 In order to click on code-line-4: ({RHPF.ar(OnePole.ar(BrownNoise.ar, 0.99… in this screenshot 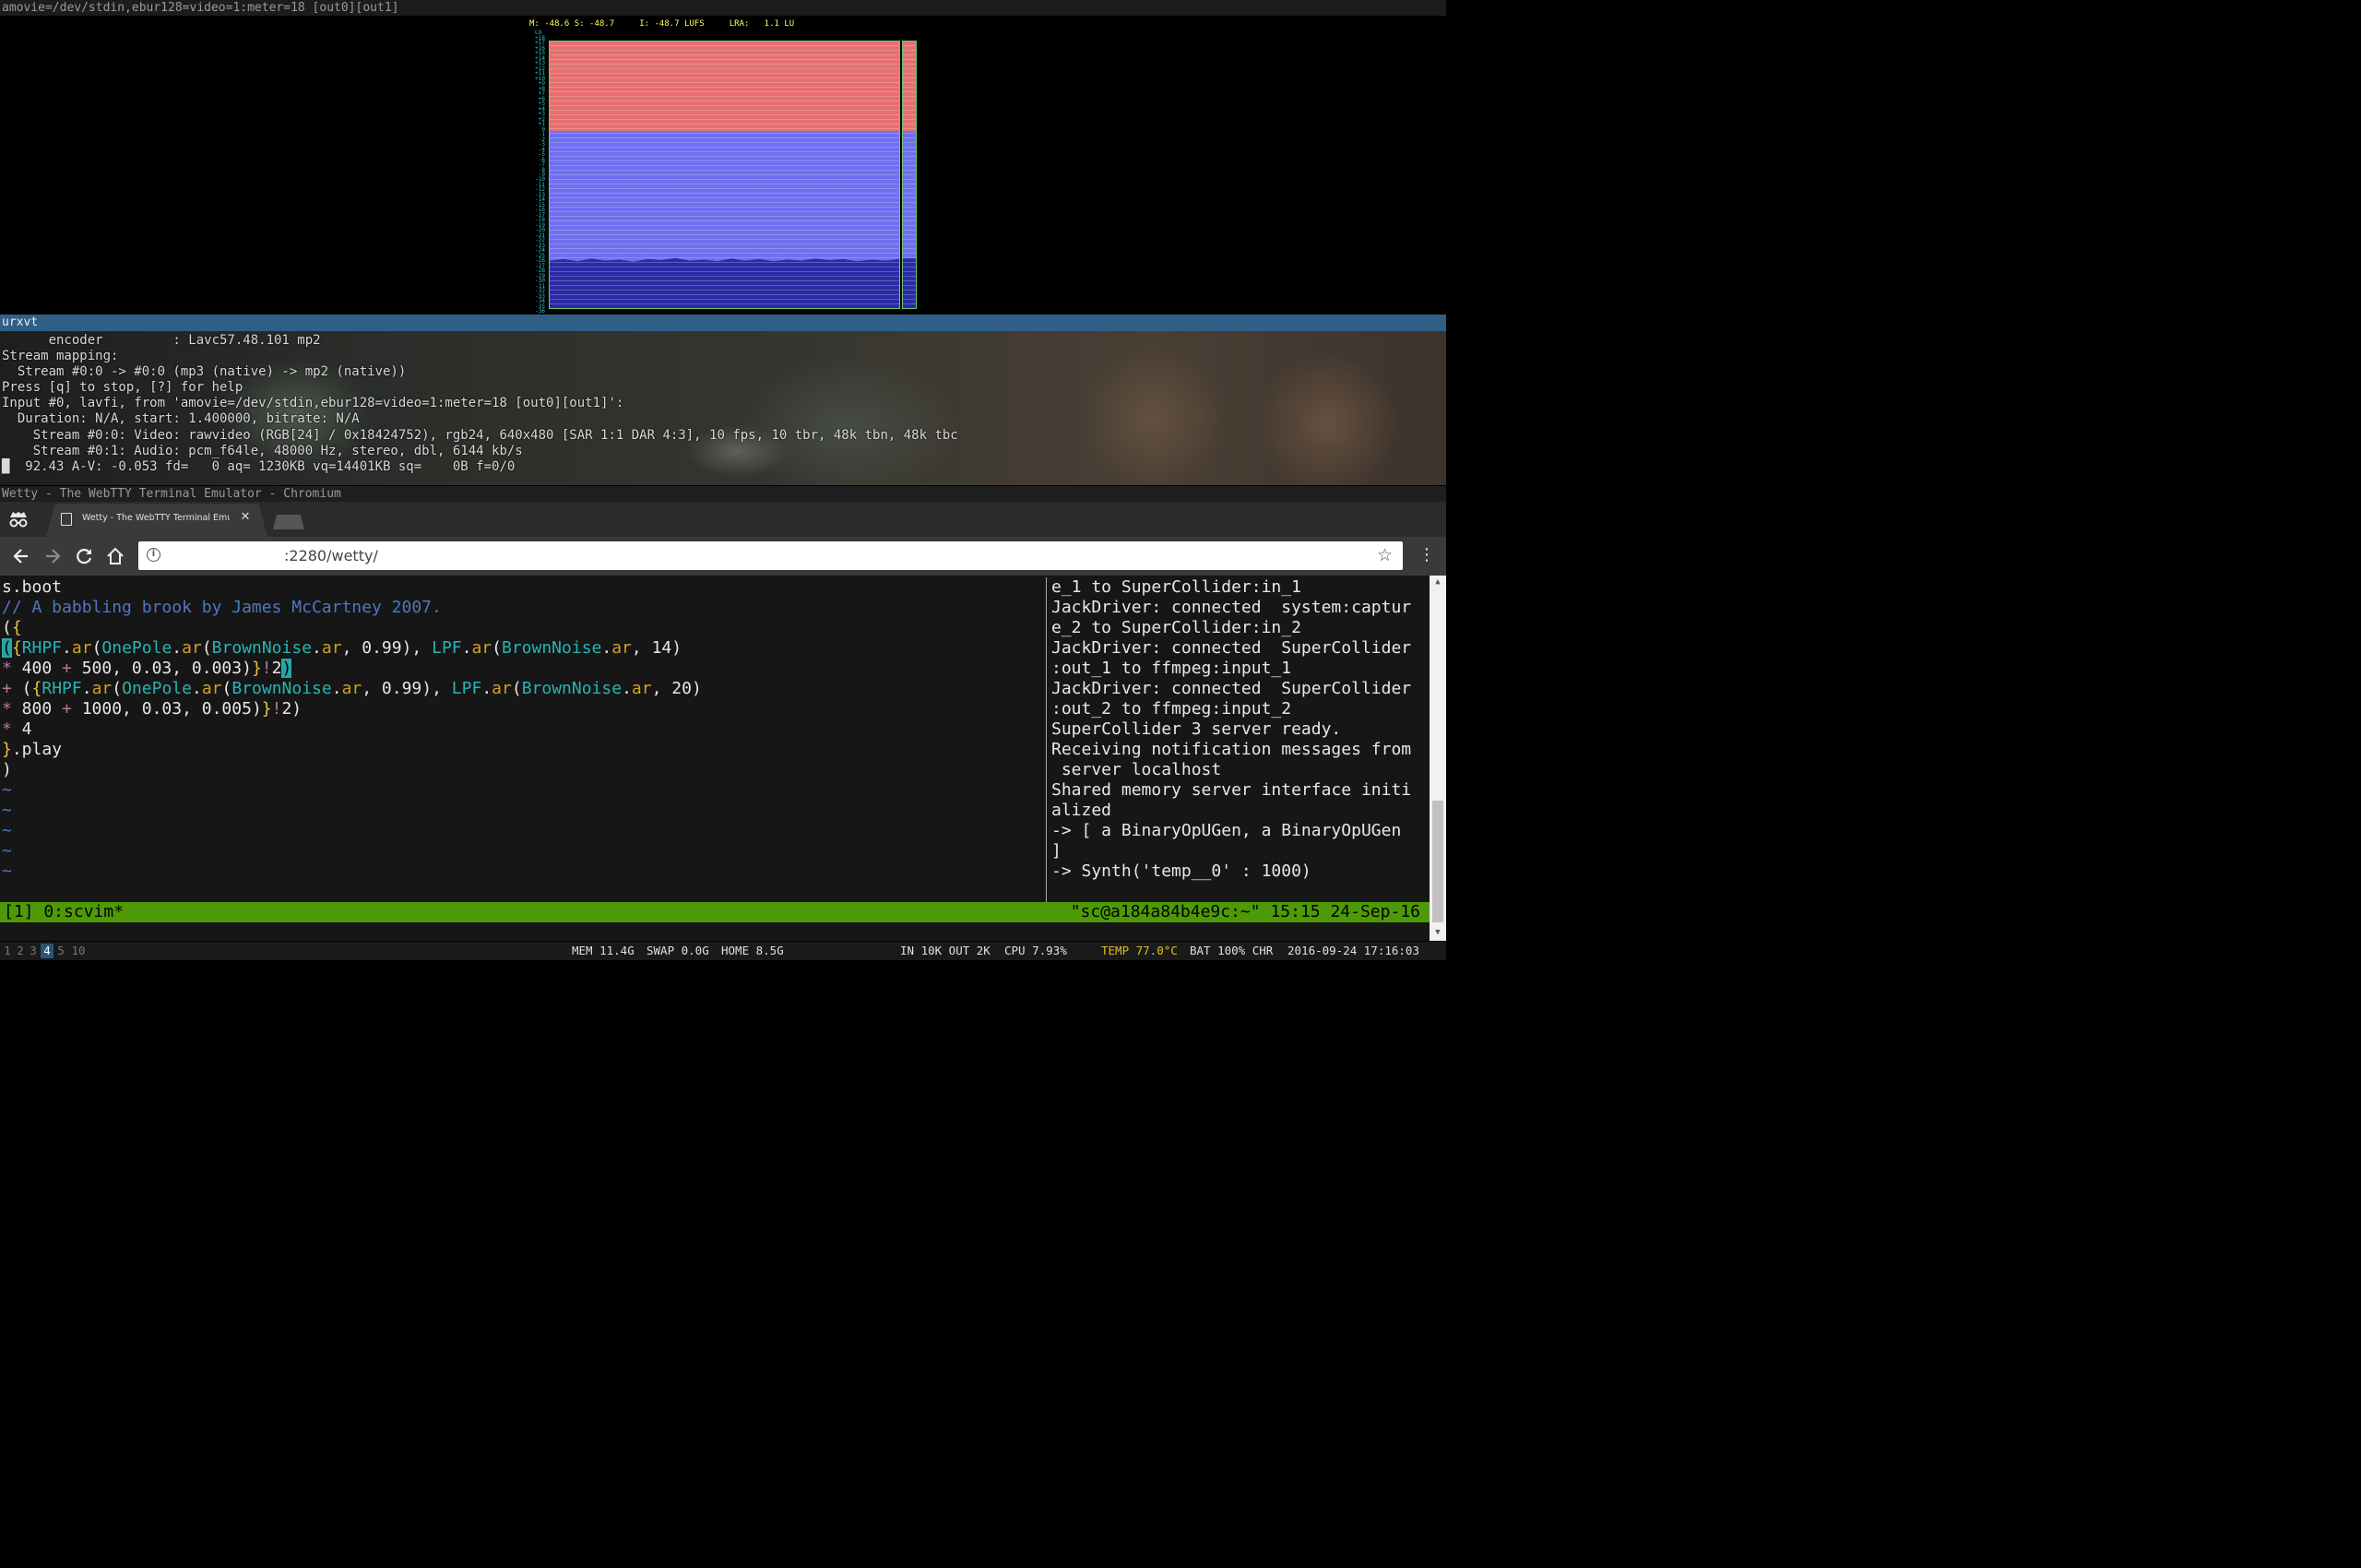, I will do `click(342, 648)`.